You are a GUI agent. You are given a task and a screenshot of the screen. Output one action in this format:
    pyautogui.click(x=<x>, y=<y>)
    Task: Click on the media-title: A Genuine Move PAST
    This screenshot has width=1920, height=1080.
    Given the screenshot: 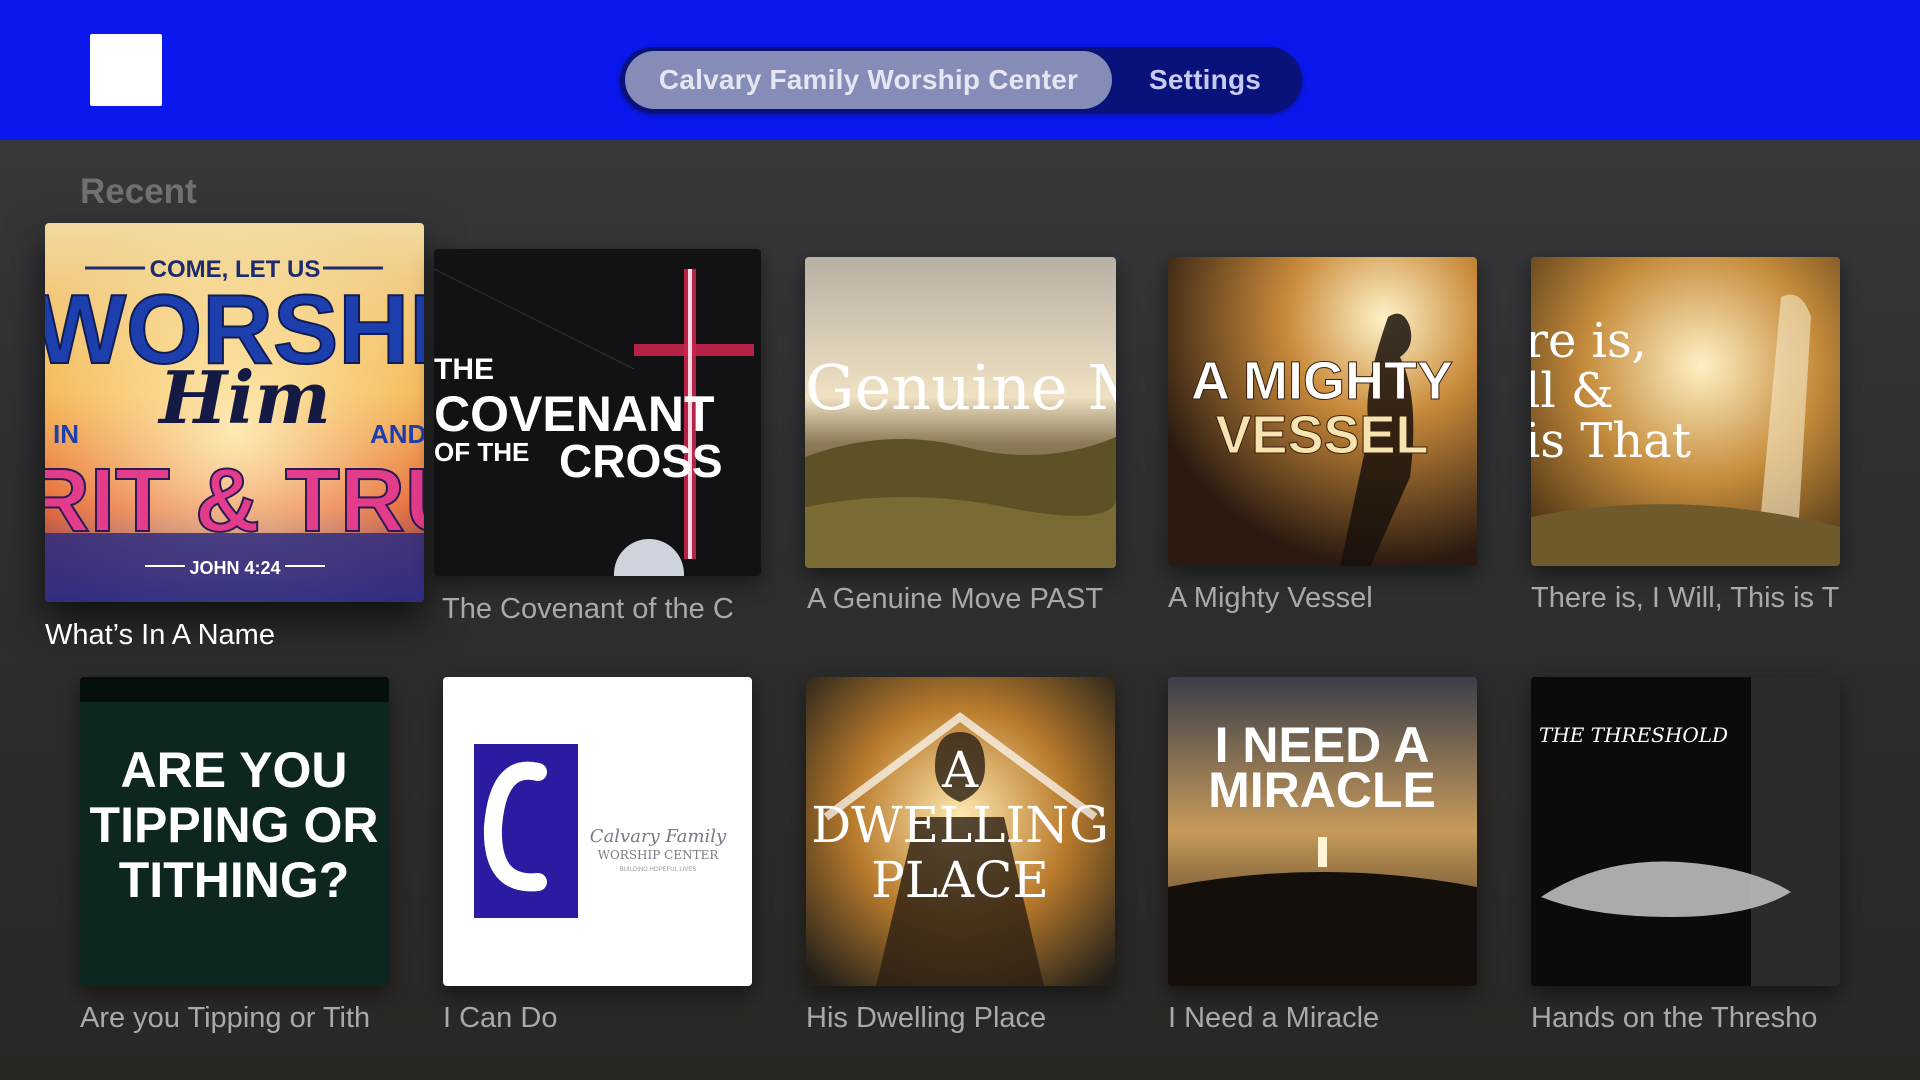 What is the action you would take?
    pyautogui.click(x=955, y=599)
    